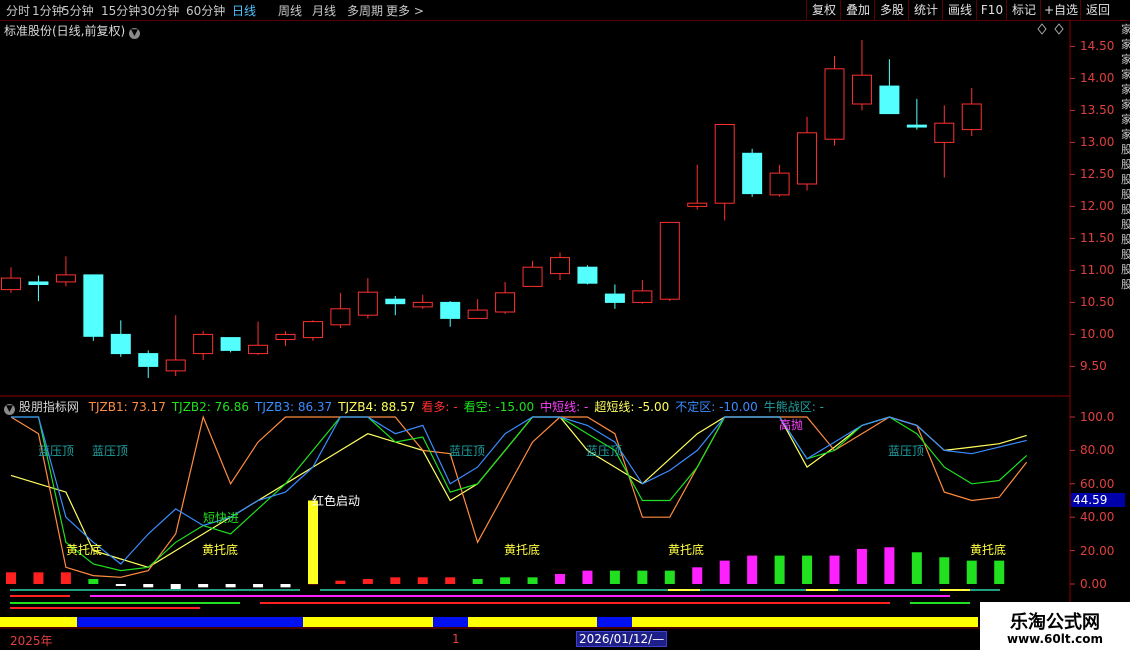 This screenshot has height=650, width=1130. Describe the element at coordinates (1097, 517) in the screenshot. I see `indicator-axis-label: 40.00` at that location.